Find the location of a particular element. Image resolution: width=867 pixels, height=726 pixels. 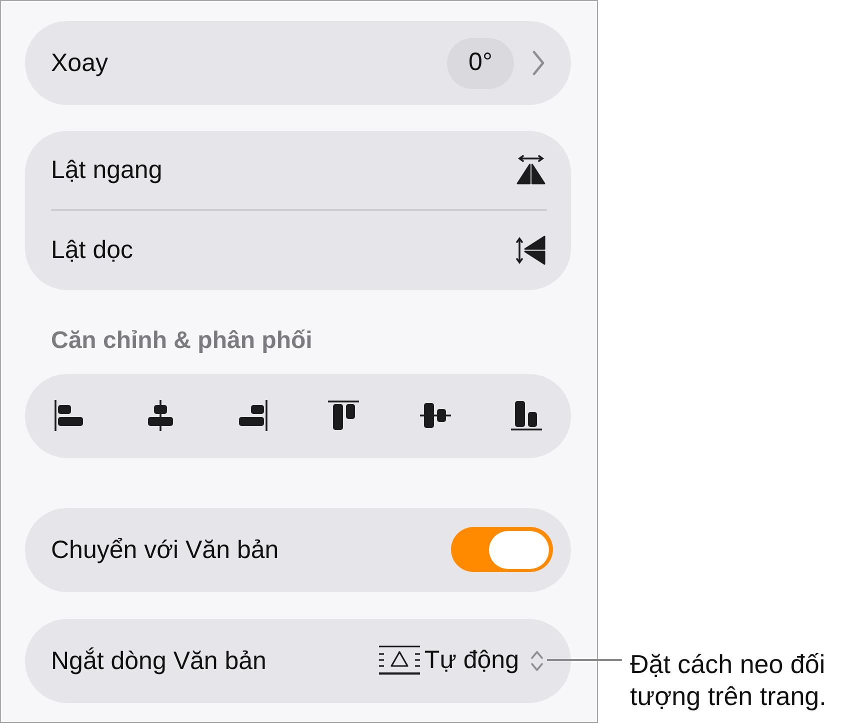

rotation-value-button: 0° is located at coordinates (480, 63).